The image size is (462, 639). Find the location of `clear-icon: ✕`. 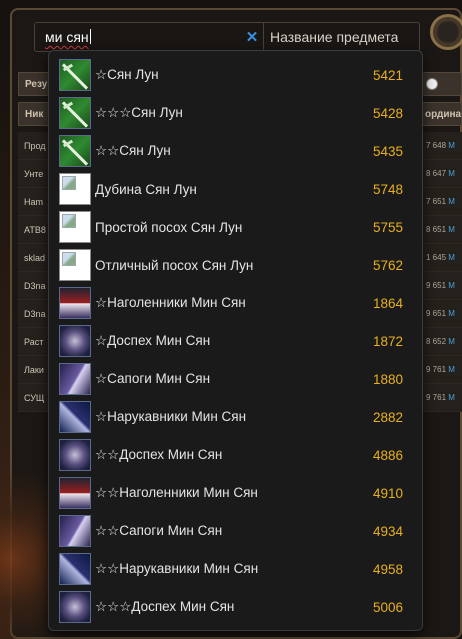

clear-icon: ✕ is located at coordinates (252, 37).